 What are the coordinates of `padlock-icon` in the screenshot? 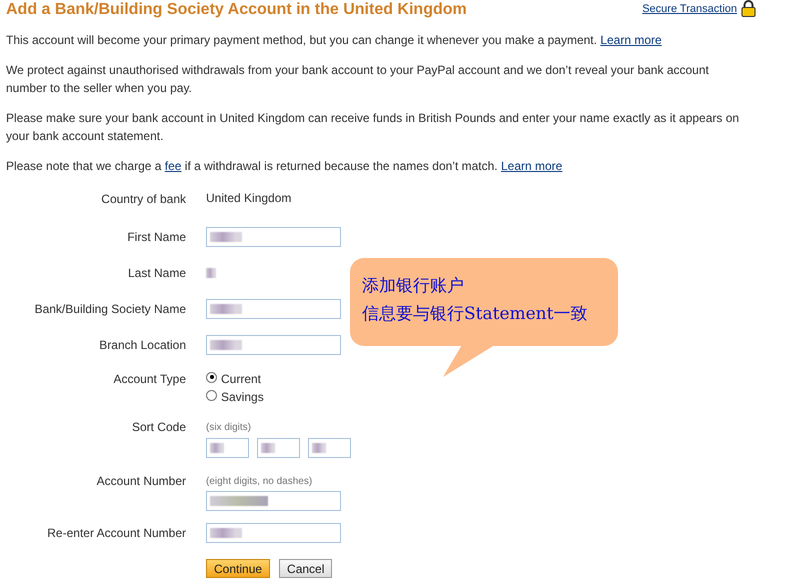 It's located at (748, 8).